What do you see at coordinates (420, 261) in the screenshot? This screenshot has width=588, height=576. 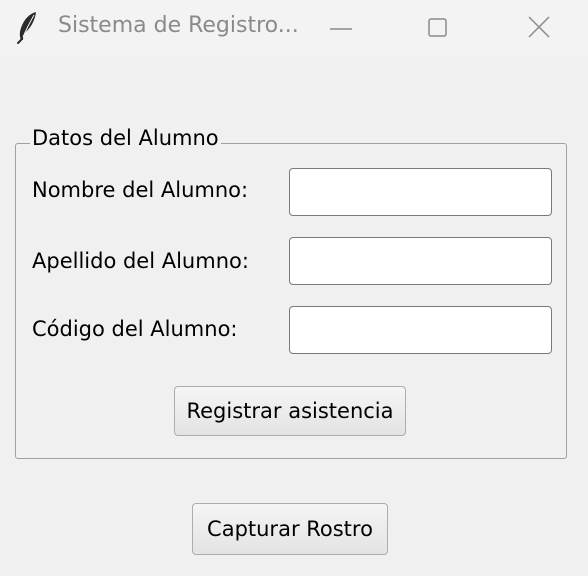 I see `last-name-input` at bounding box center [420, 261].